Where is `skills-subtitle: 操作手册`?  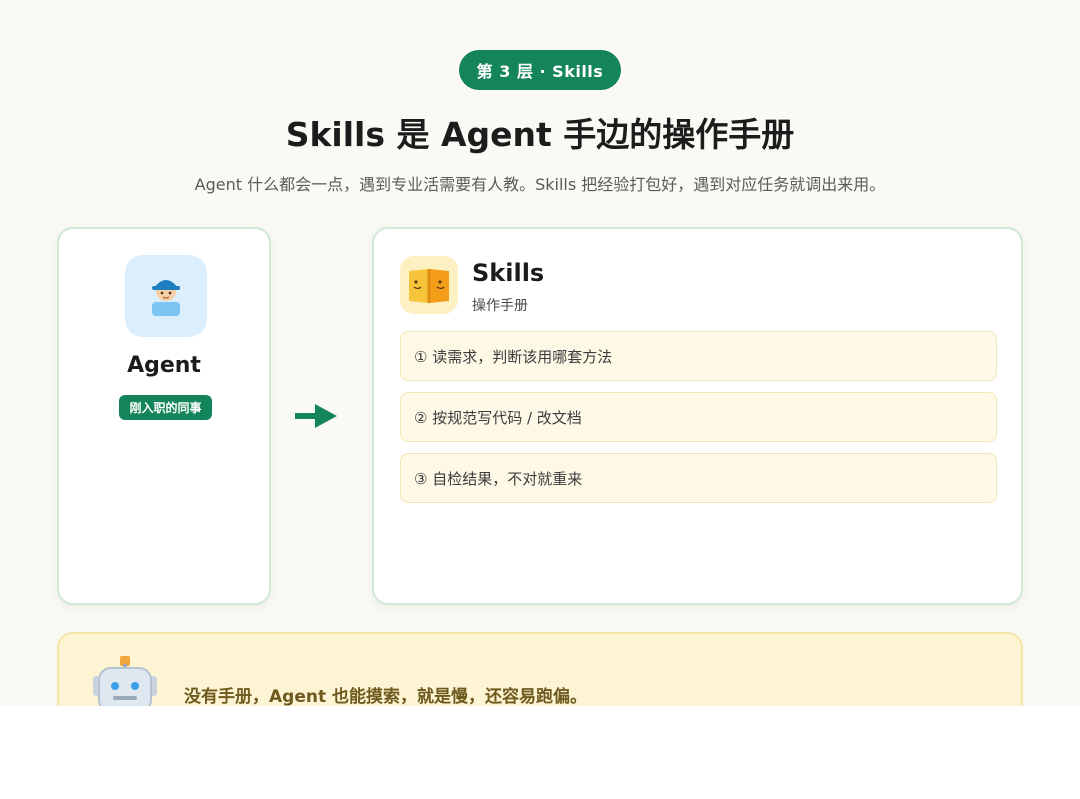 skills-subtitle: 操作手册 is located at coordinates (500, 306).